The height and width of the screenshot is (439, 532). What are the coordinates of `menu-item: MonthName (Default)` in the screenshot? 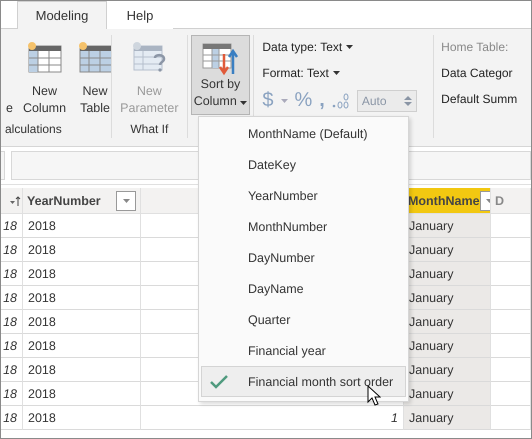 It's located at (303, 133).